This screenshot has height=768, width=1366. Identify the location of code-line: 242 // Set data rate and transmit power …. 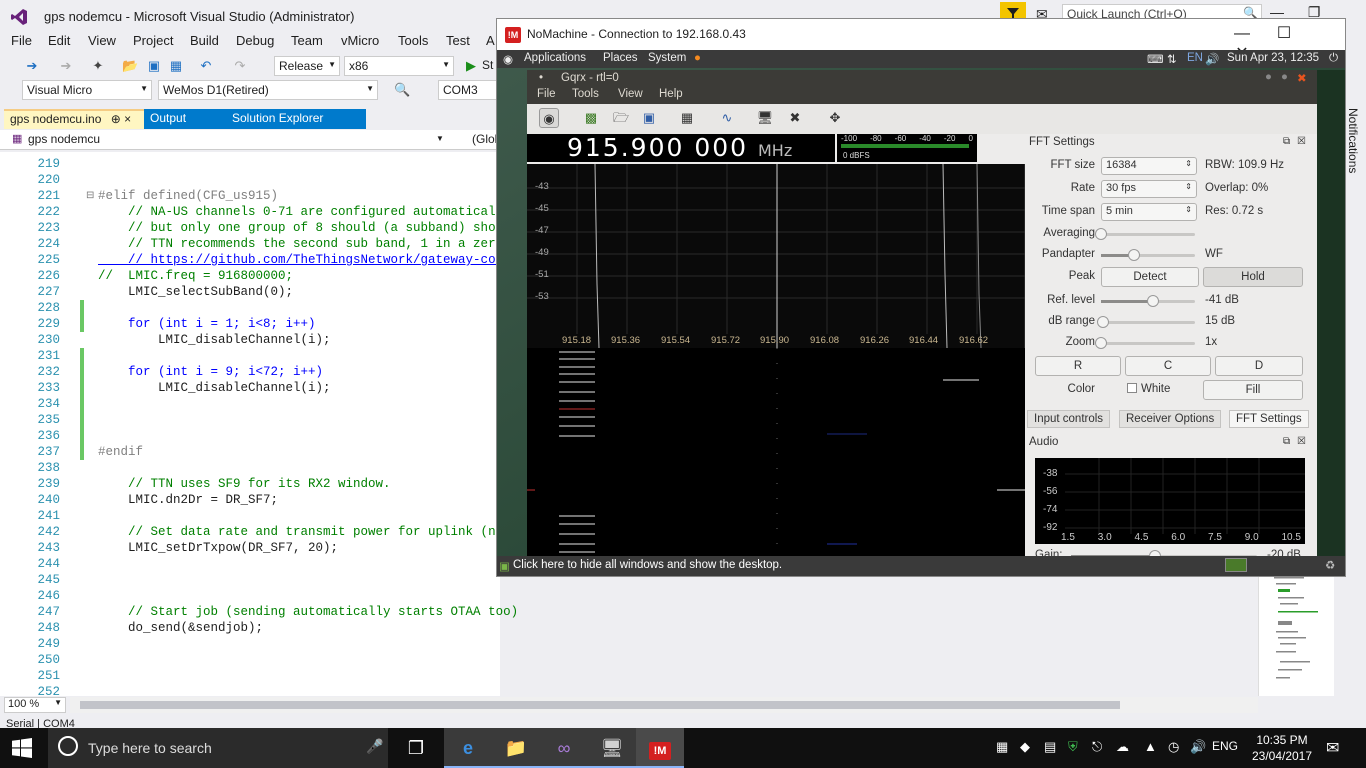
(262, 532).